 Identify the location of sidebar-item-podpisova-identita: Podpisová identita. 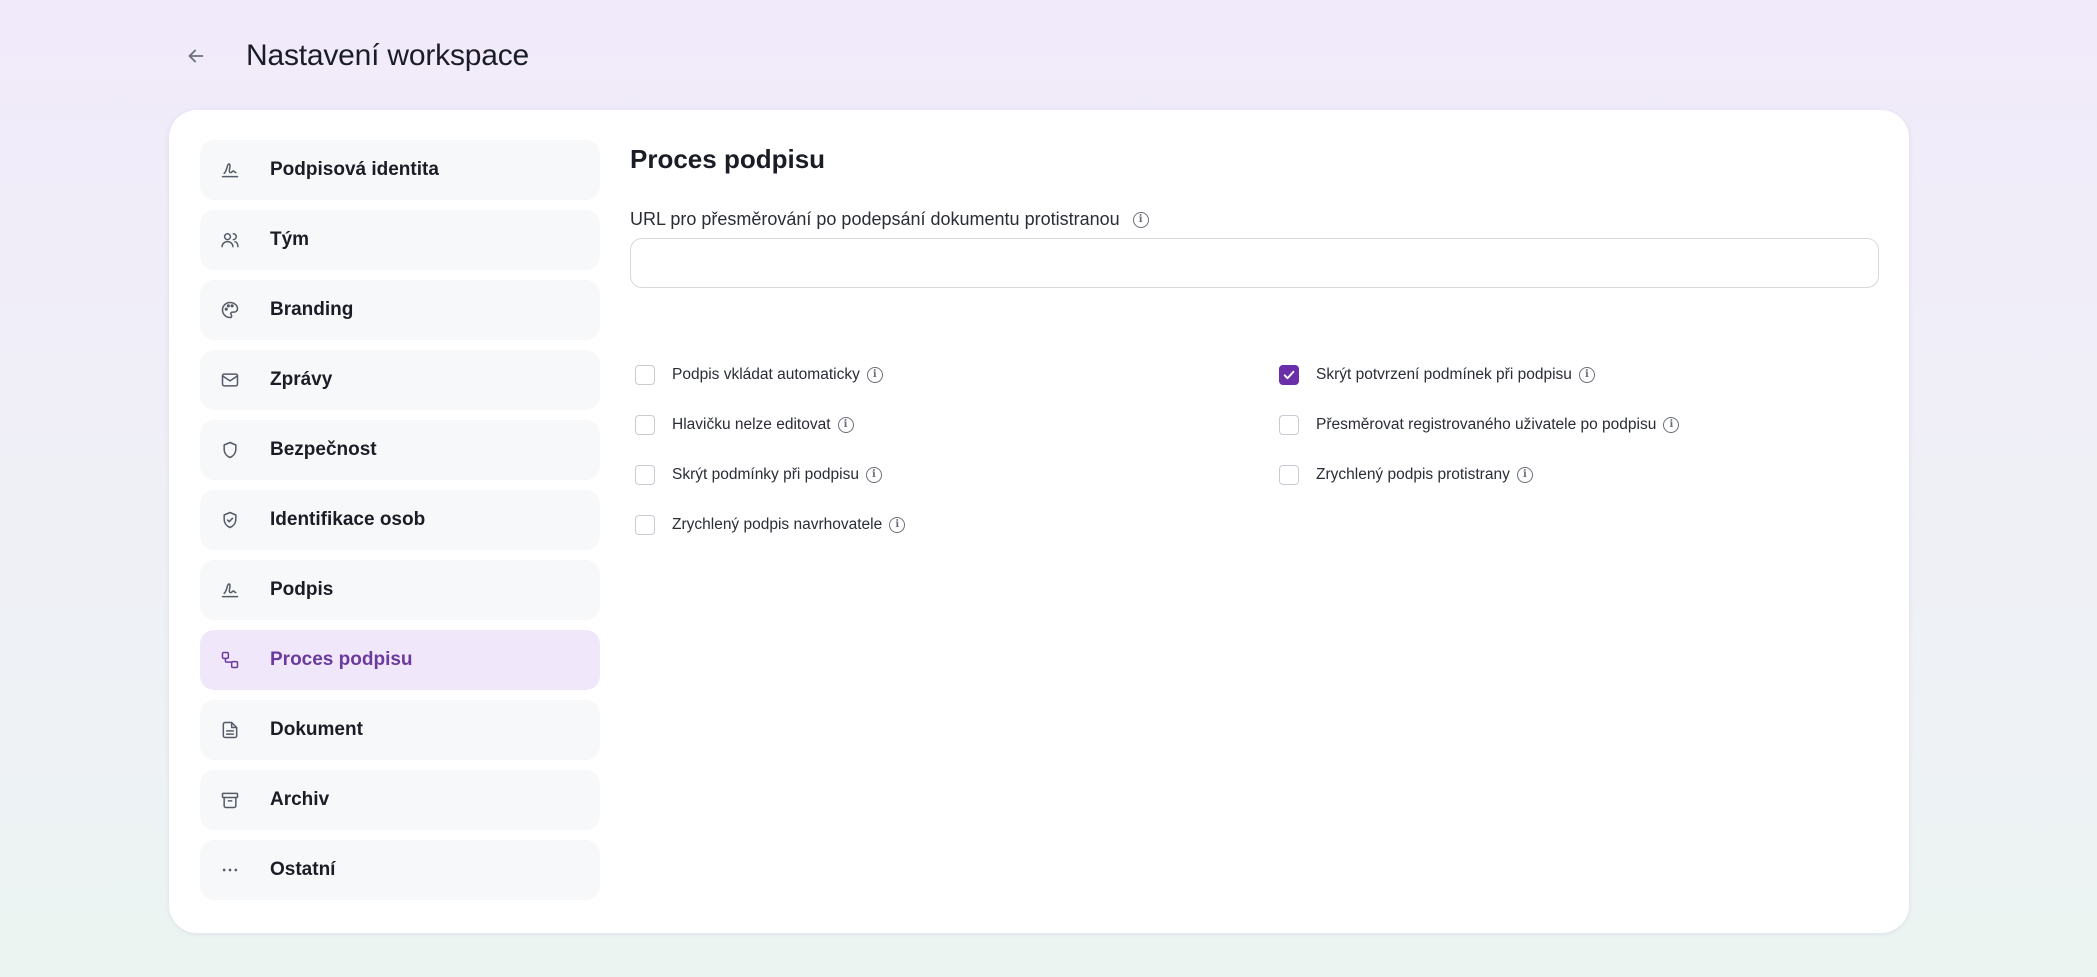
(400, 170).